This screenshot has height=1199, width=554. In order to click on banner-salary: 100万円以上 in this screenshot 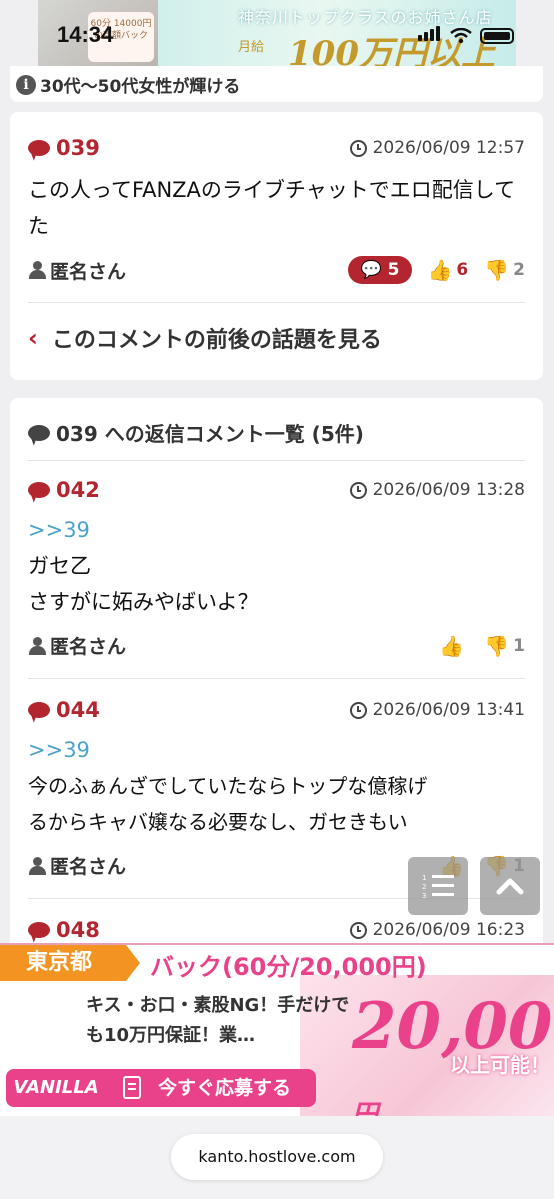, I will do `click(391, 52)`.